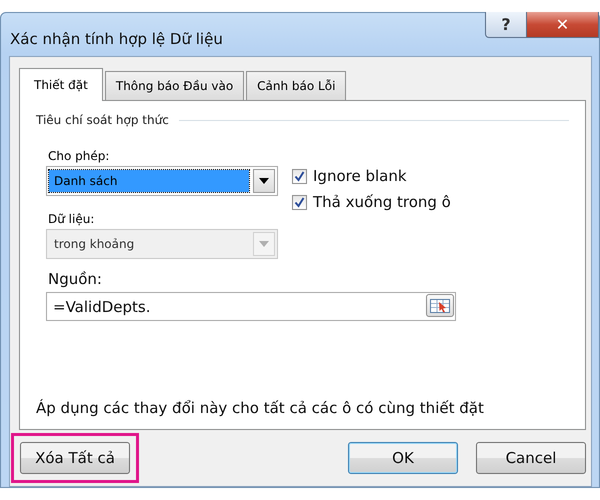 The width and height of the screenshot is (600, 500). What do you see at coordinates (563, 25) in the screenshot?
I see `close-button: ✕` at bounding box center [563, 25].